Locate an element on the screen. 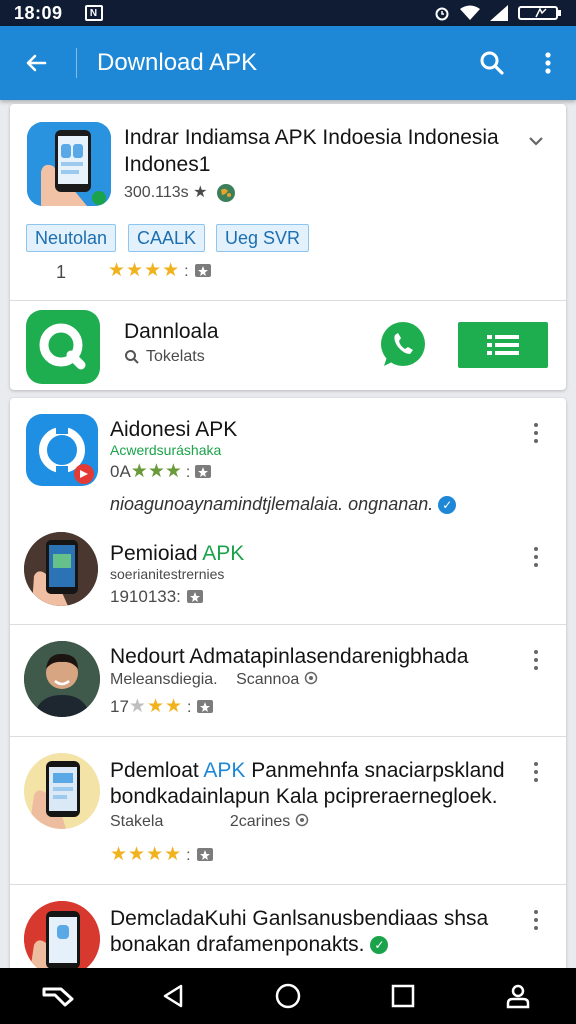 Image resolution: width=576 pixels, height=1024 pixels. list-item-title: Pemioiad APK is located at coordinates (177, 553).